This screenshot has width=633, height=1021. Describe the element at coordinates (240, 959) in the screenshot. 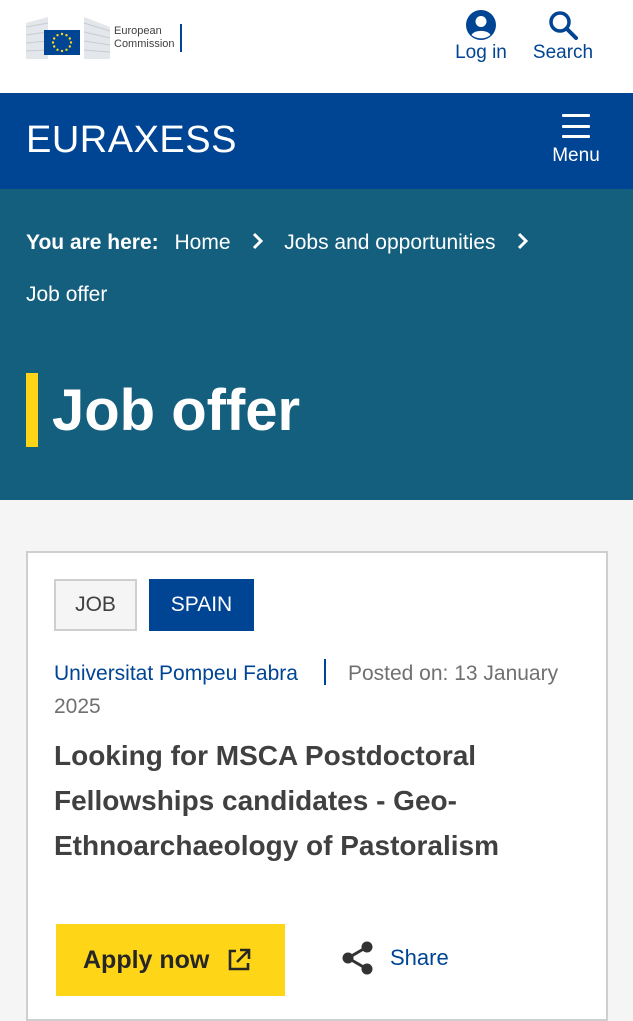

I see `external-link-icon` at that location.